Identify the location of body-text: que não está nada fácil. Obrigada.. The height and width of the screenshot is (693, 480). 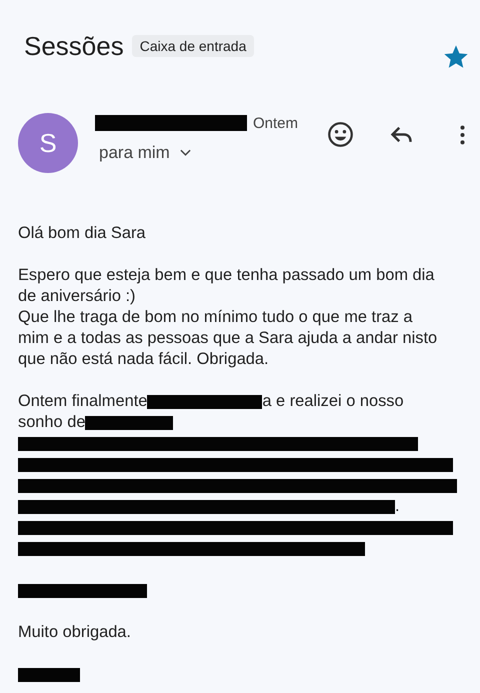
(143, 359).